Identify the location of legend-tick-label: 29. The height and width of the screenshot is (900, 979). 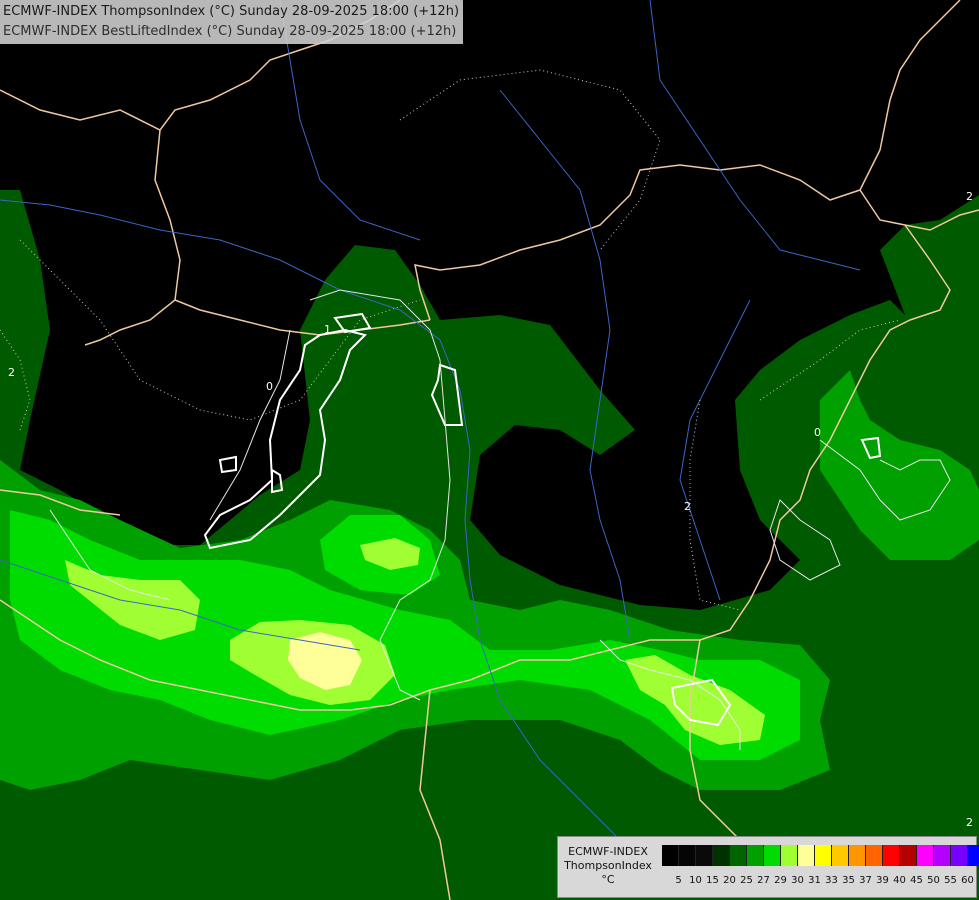
(780, 880).